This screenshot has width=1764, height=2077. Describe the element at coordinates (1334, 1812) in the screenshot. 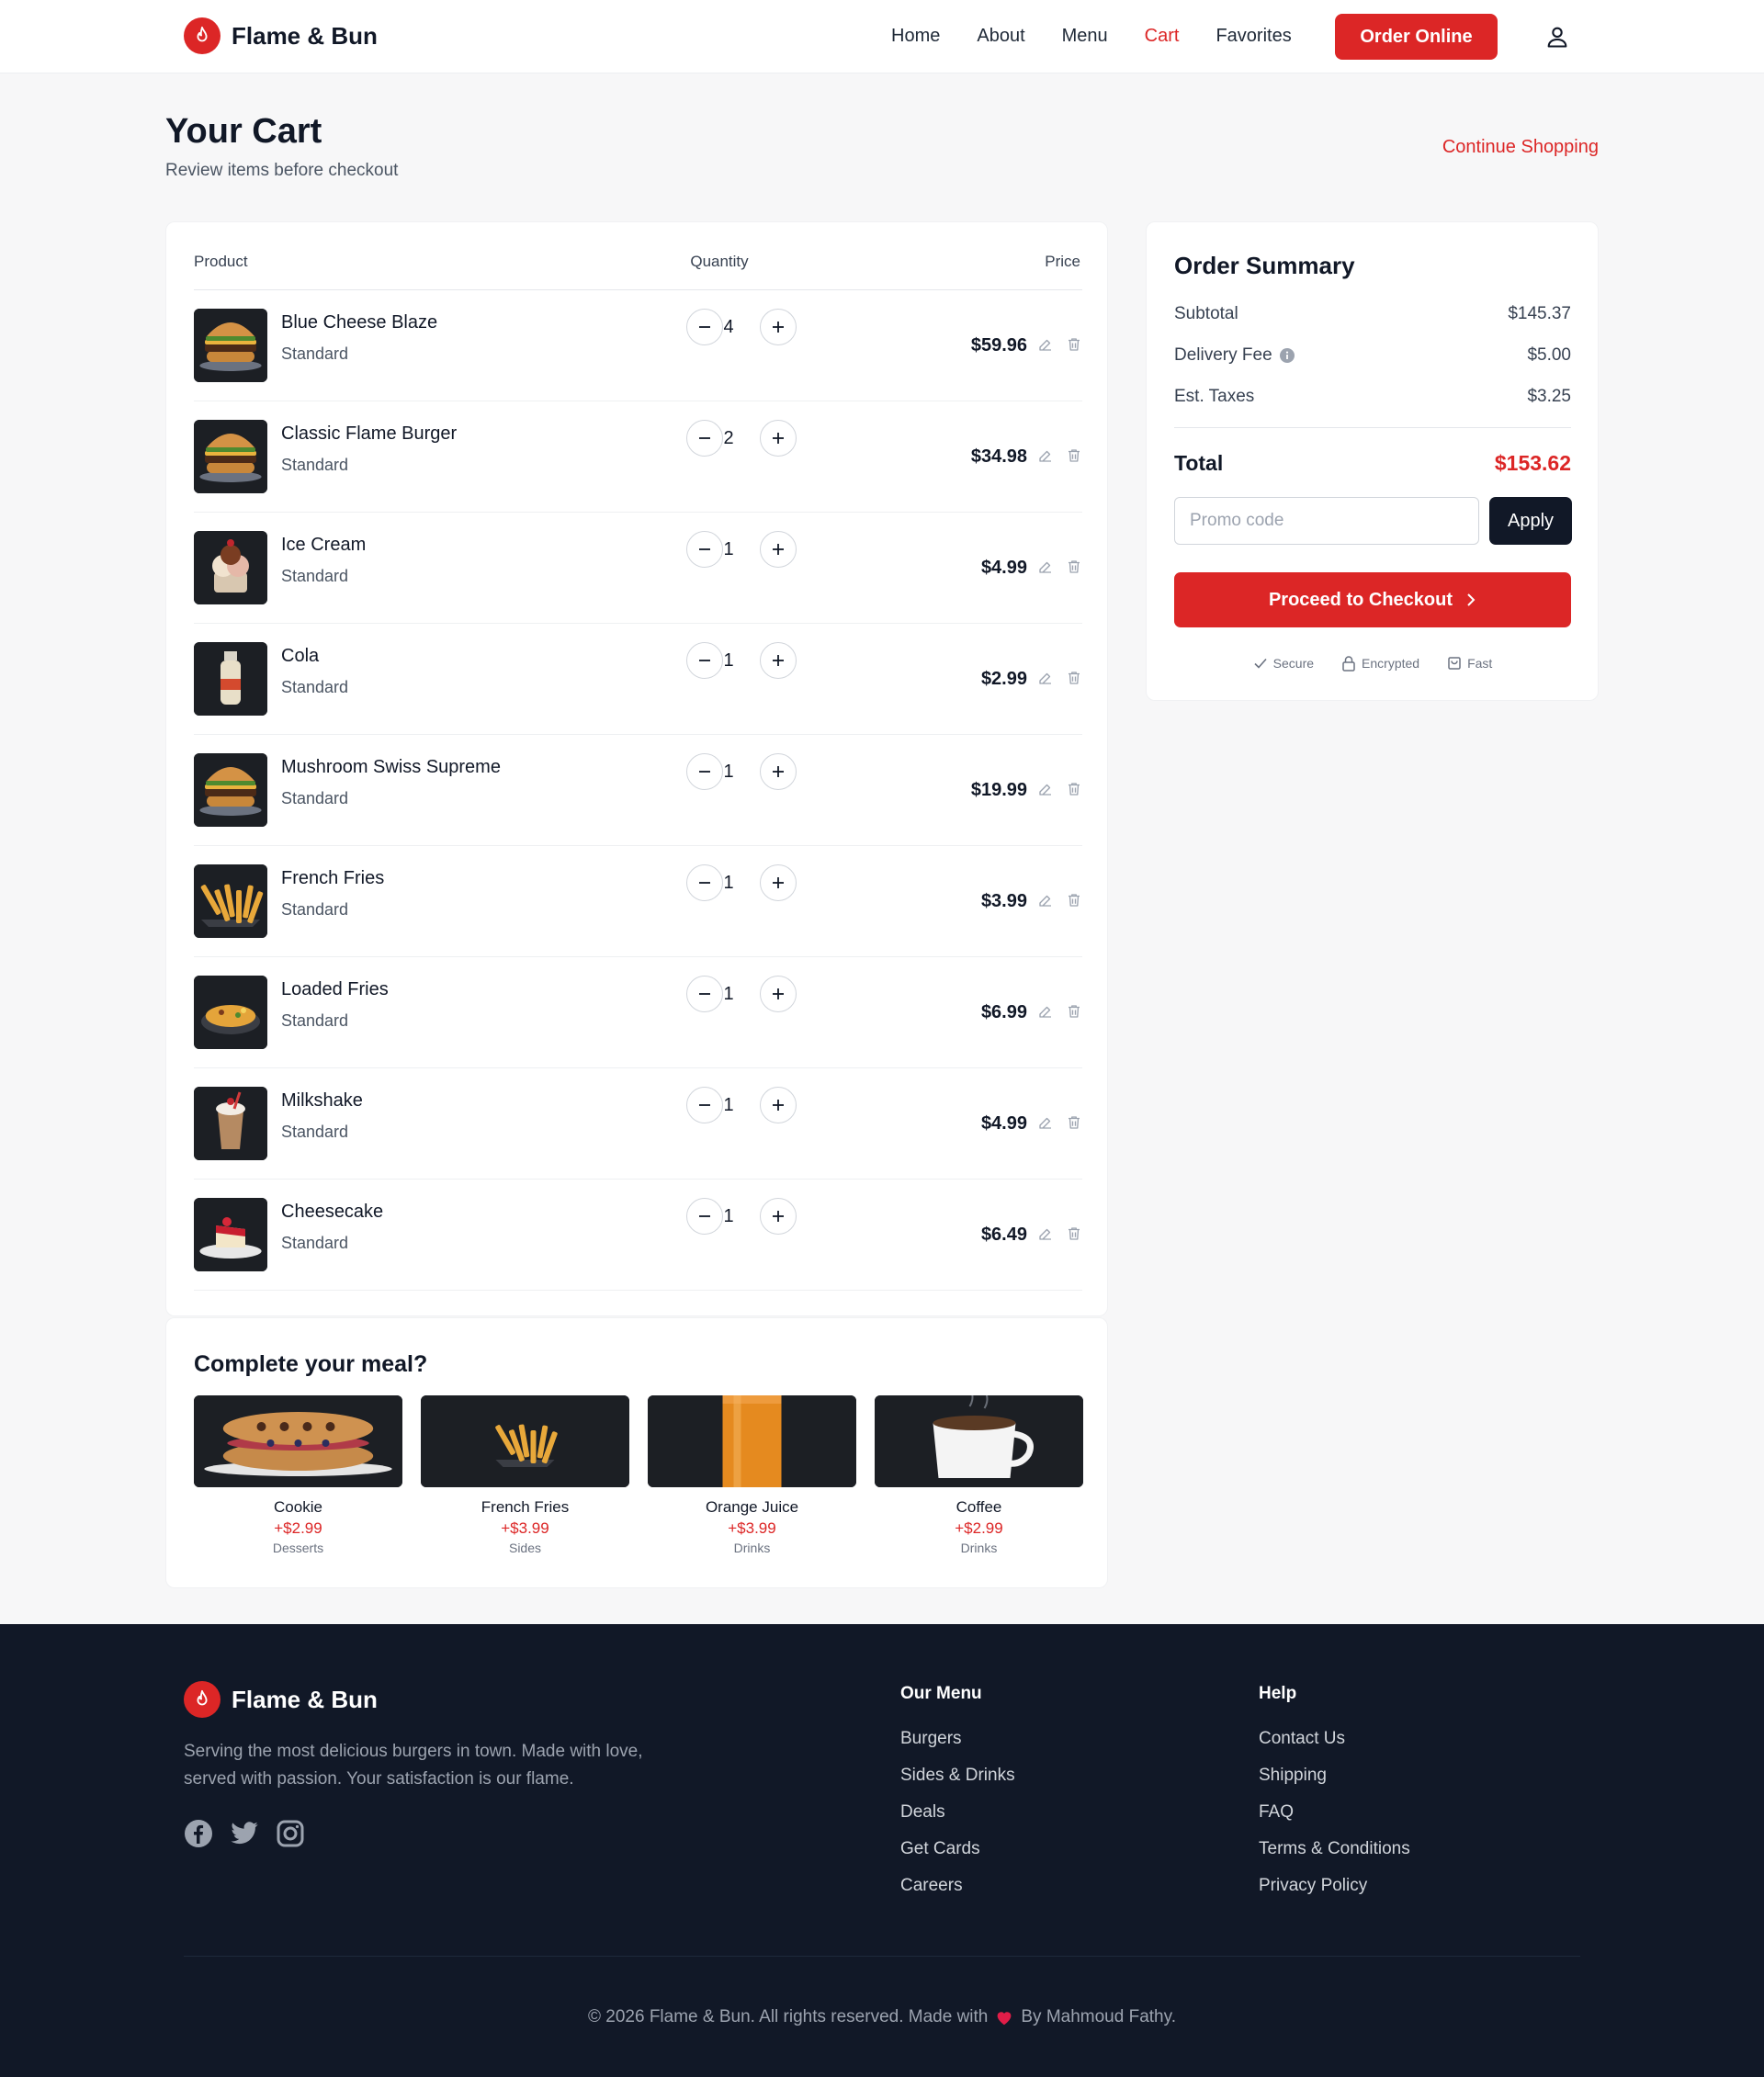

I see `footer-link-faq: FAQ` at that location.